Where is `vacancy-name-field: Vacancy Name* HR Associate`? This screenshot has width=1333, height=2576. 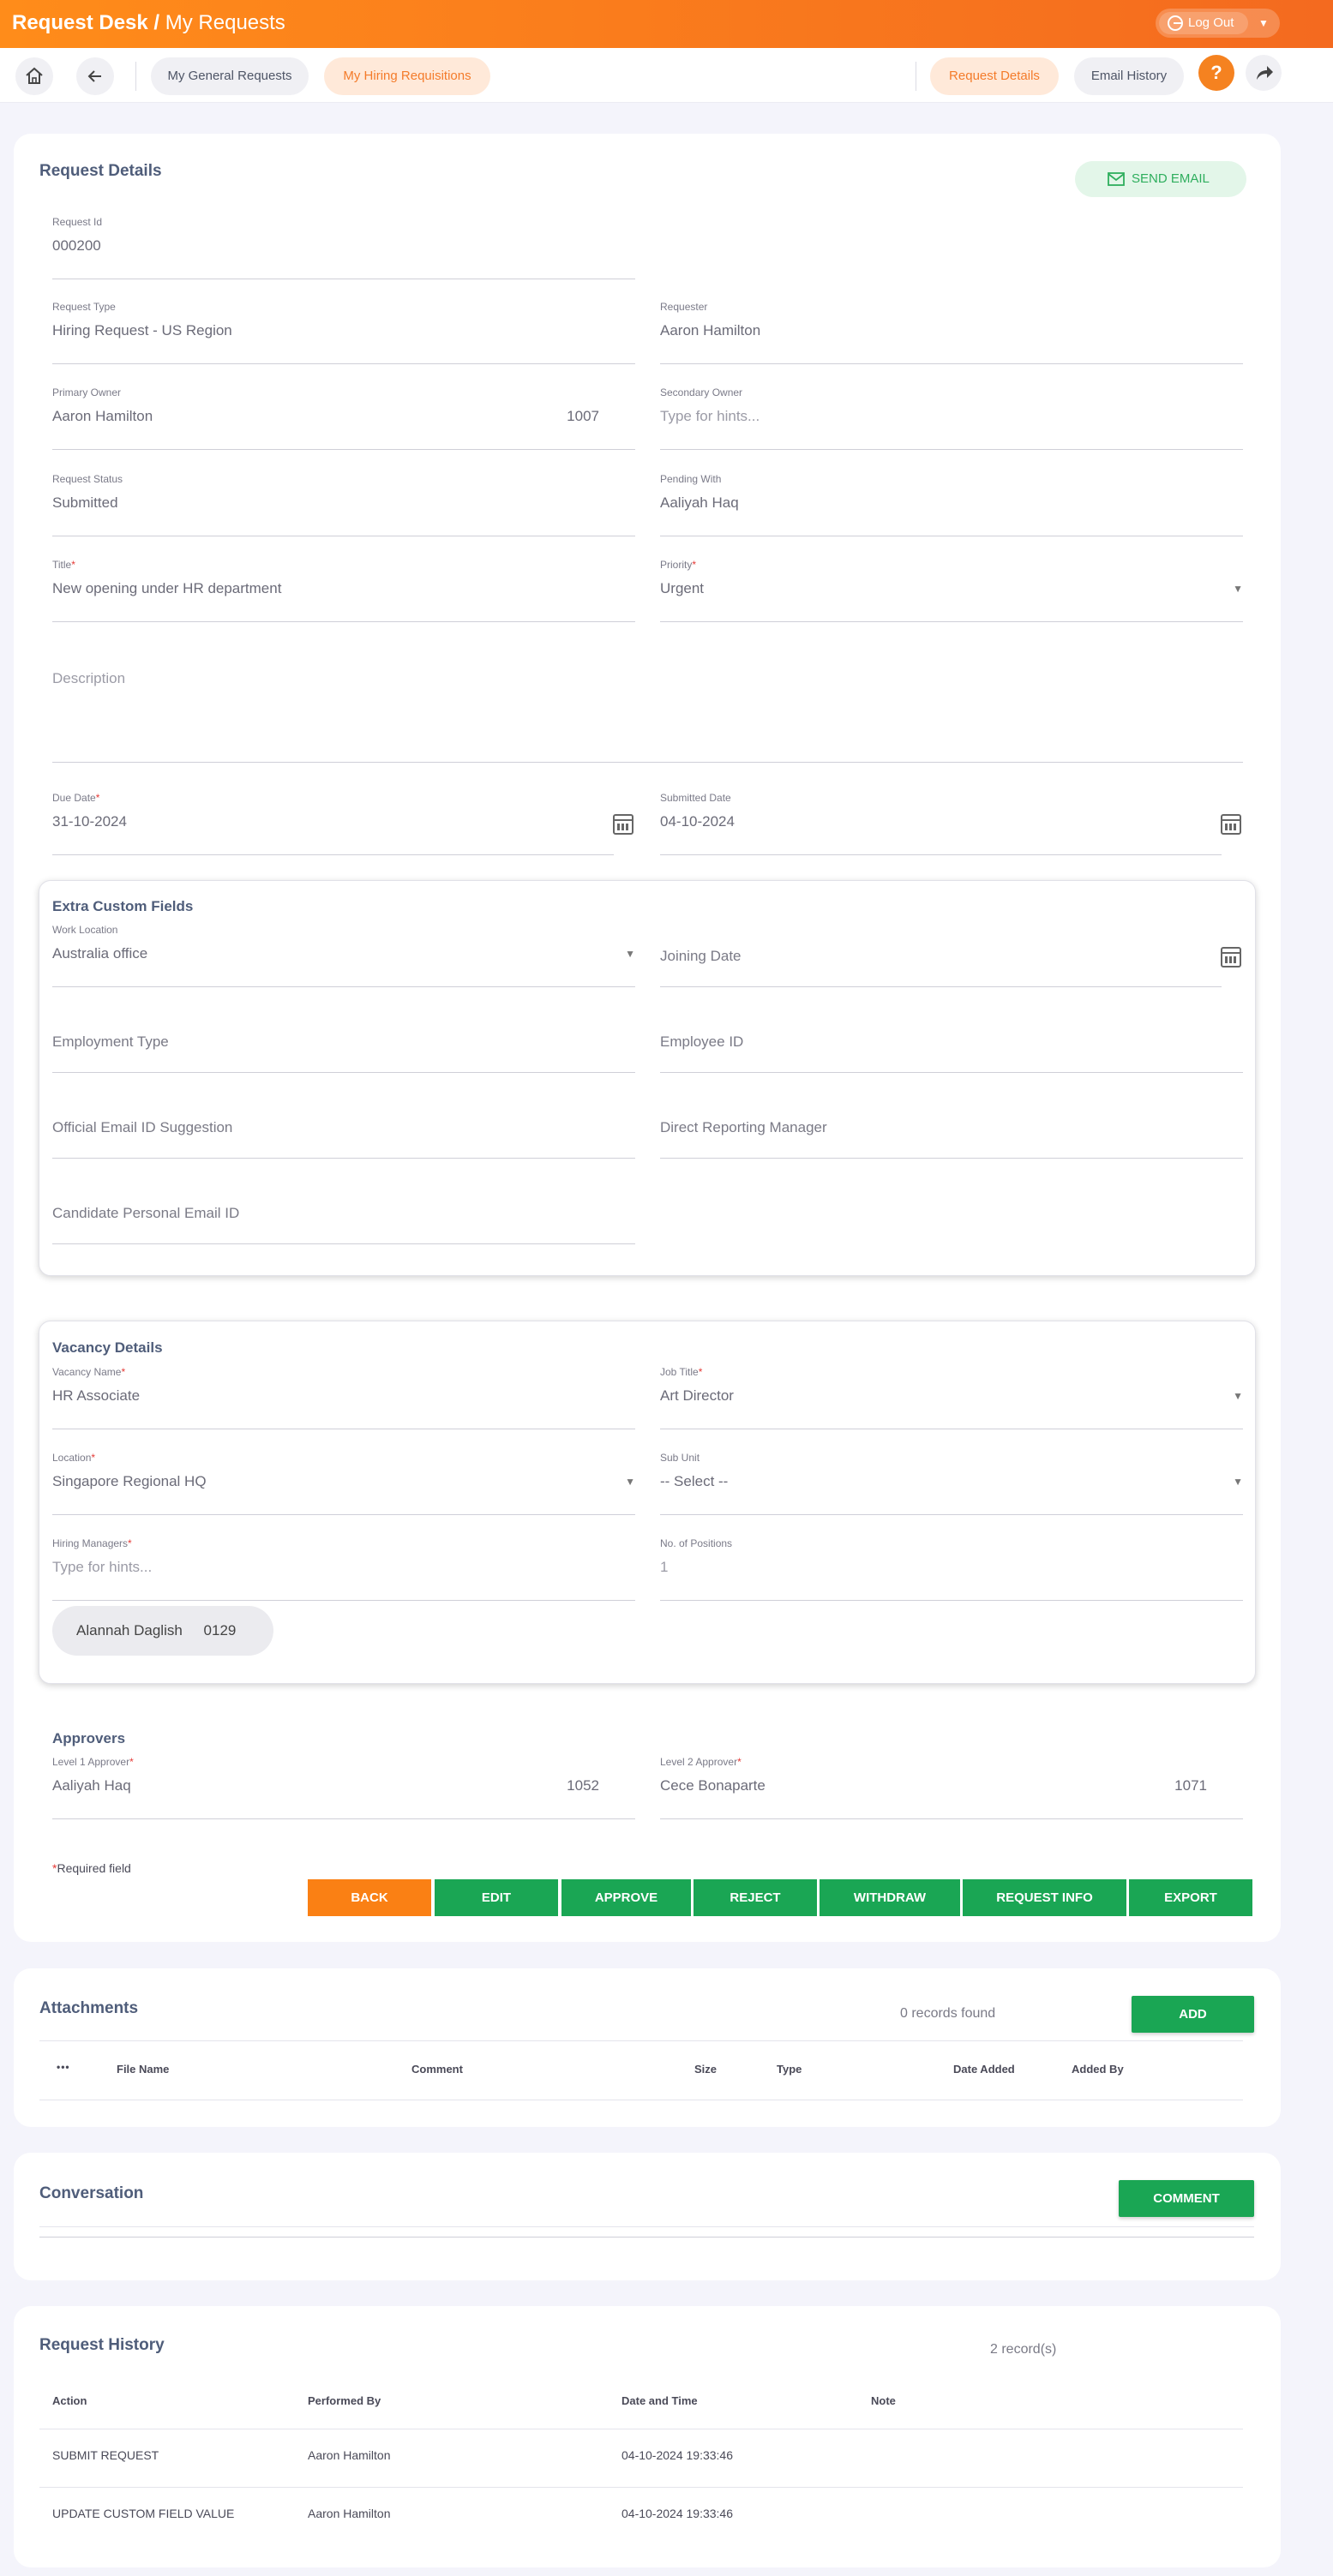 vacancy-name-field: Vacancy Name* HR Associate is located at coordinates (343, 1397).